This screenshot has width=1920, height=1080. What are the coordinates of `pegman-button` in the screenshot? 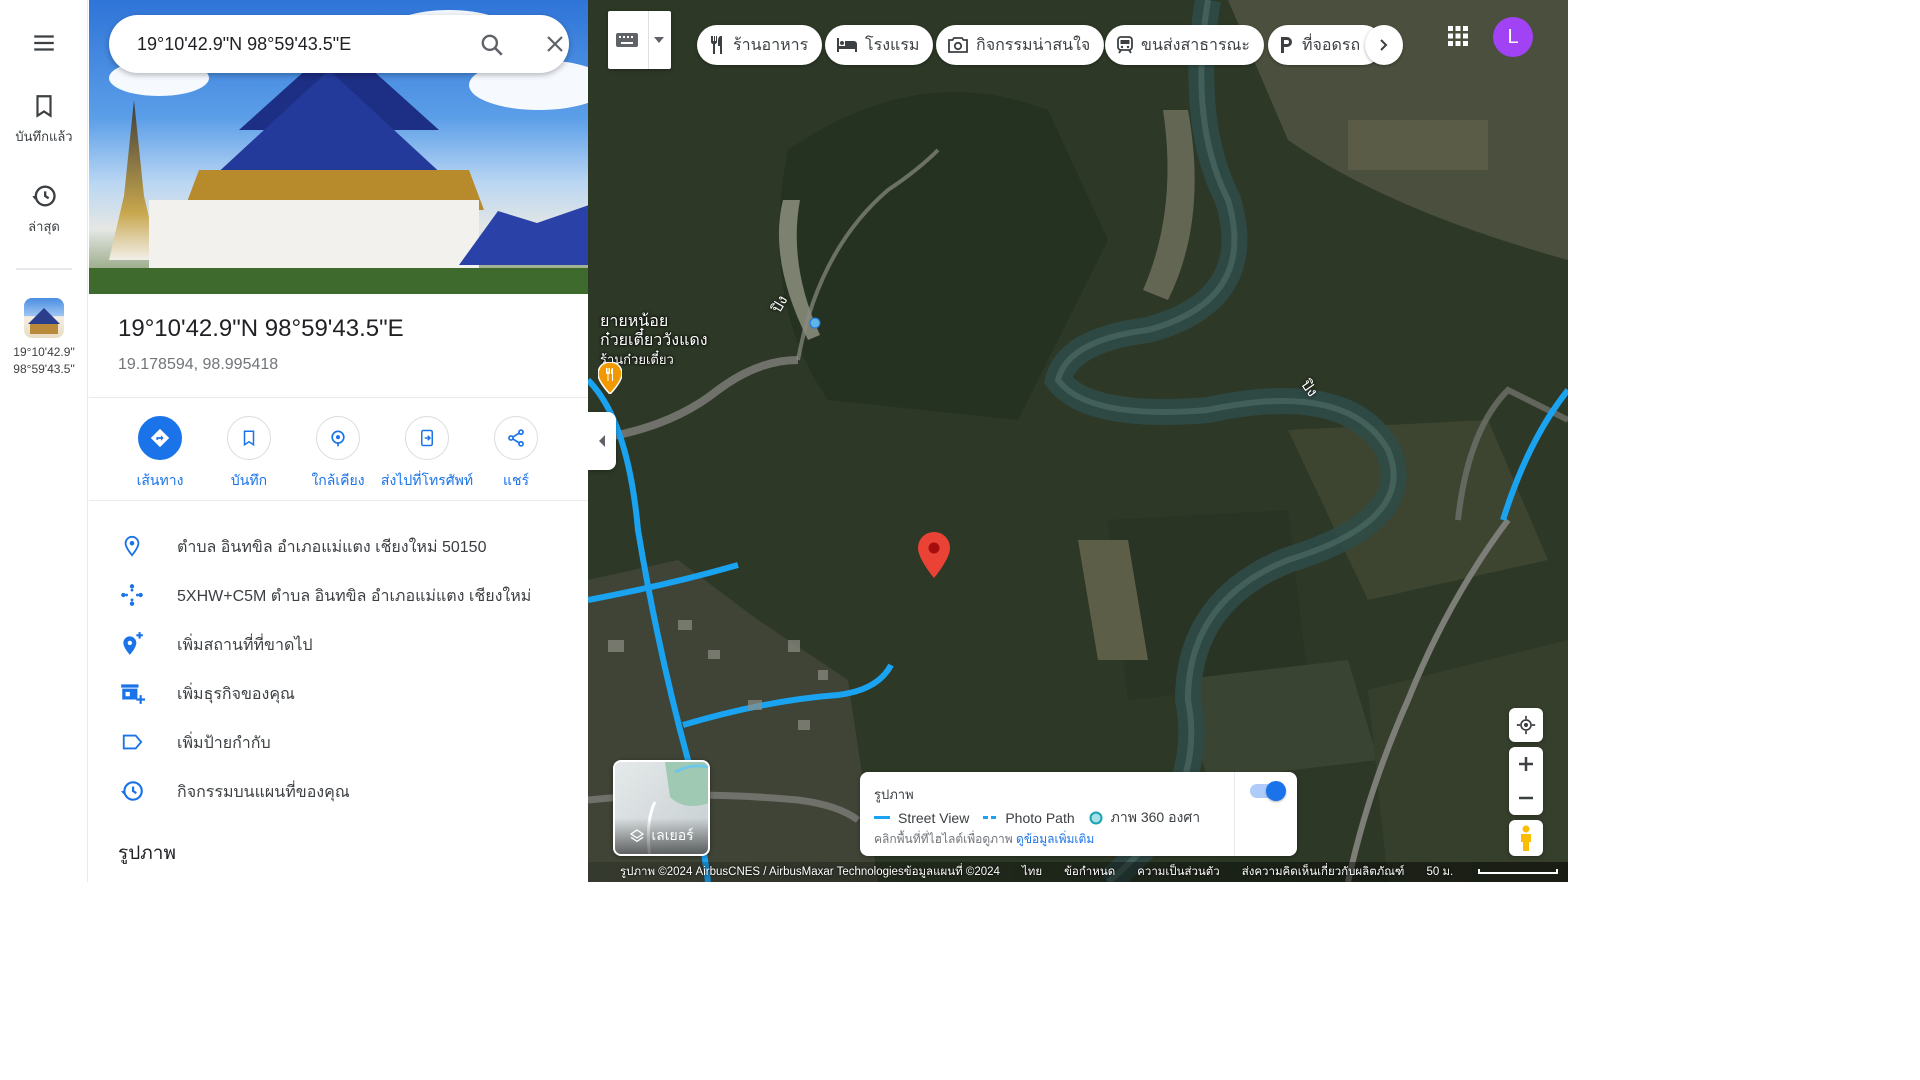 It's located at (1526, 838).